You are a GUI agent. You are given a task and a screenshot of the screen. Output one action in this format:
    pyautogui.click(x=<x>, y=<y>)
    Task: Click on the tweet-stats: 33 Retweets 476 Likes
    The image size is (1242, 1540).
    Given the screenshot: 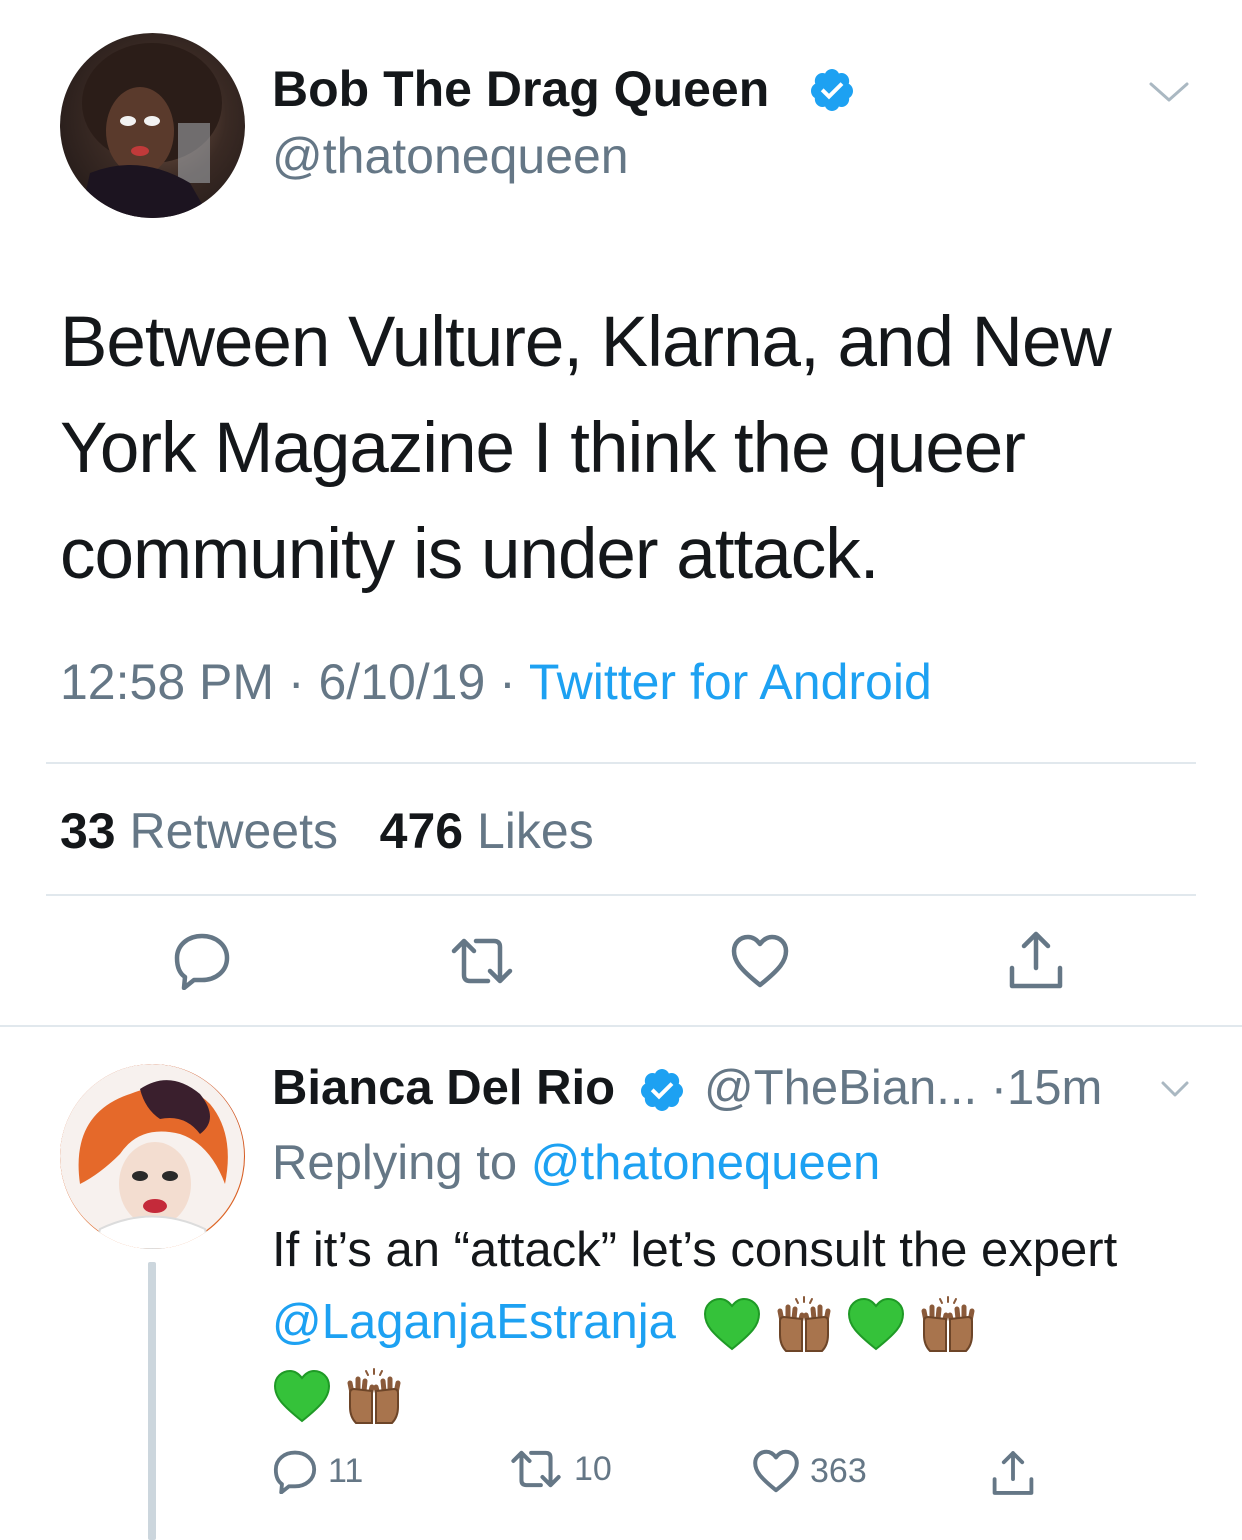 What is the action you would take?
    pyautogui.click(x=327, y=831)
    